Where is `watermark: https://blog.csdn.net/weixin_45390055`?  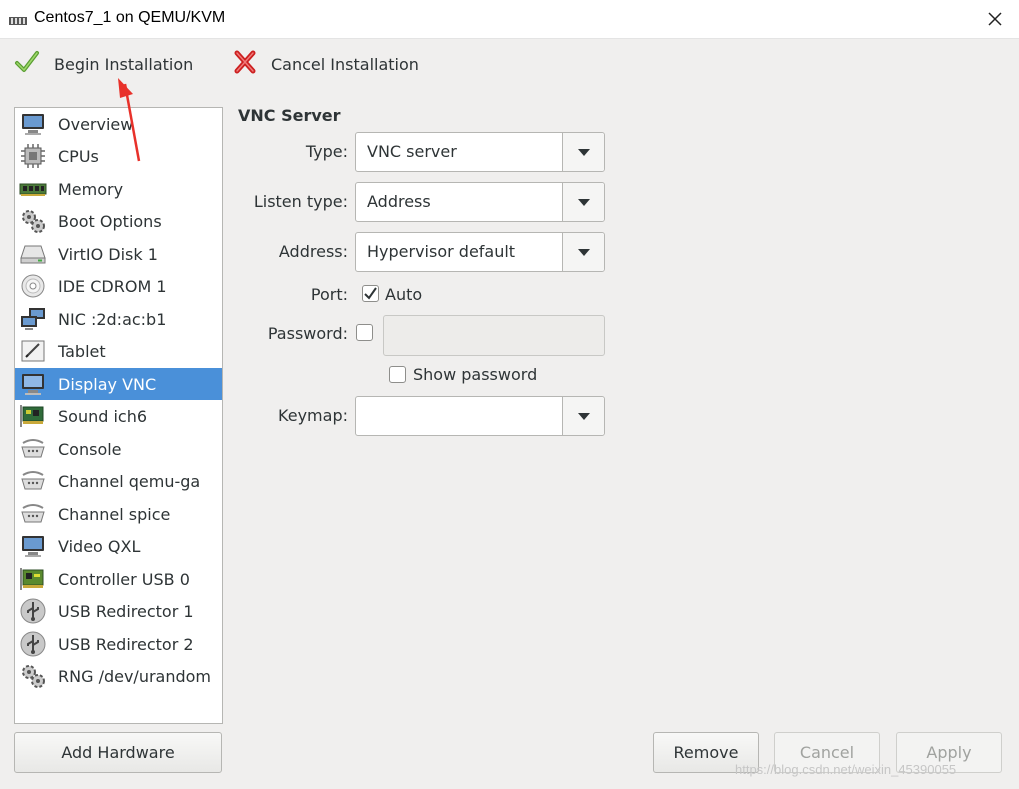 watermark: https://blog.csdn.net/weixin_45390055 is located at coordinates (846, 769).